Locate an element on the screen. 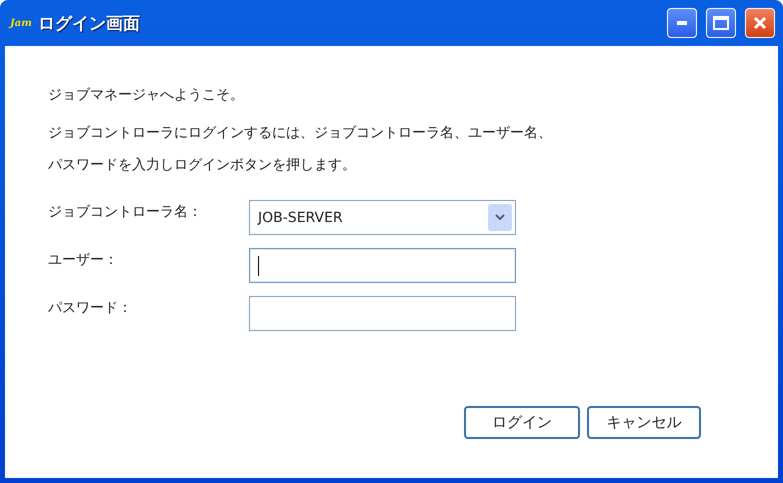 The width and height of the screenshot is (783, 483). minimize-icon is located at coordinates (682, 23).